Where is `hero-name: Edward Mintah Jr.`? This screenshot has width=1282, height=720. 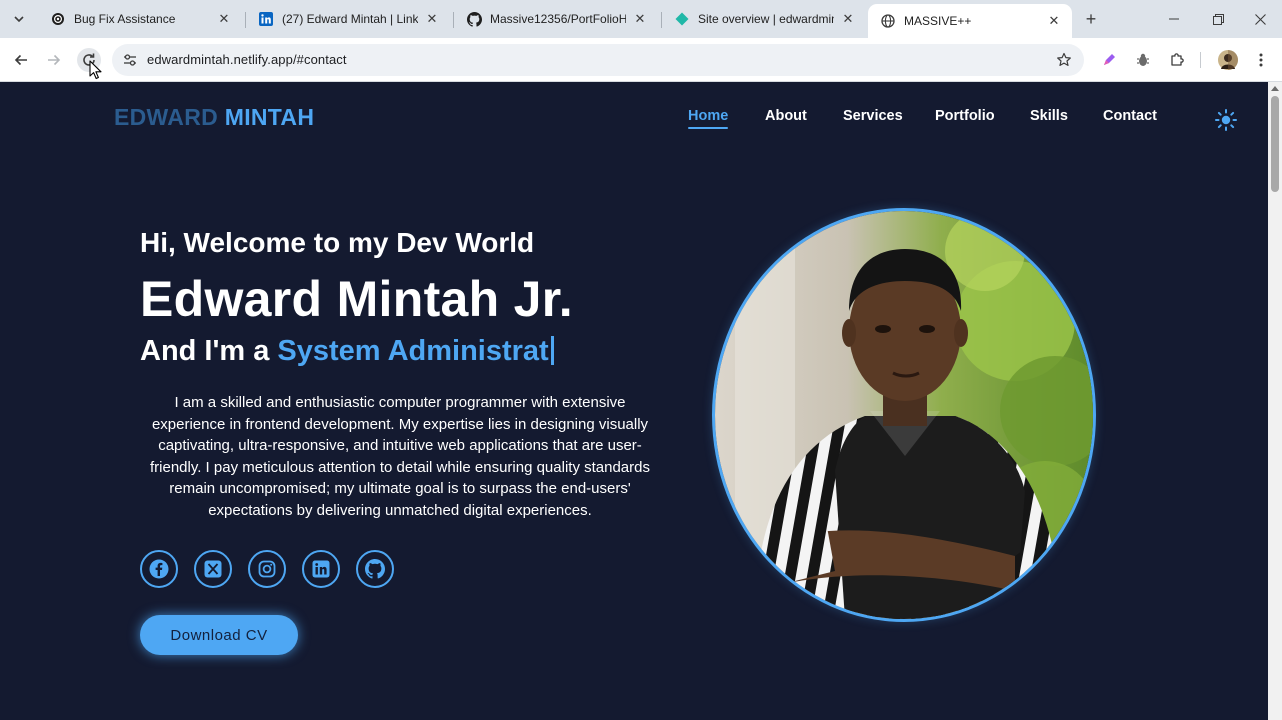
hero-name: Edward Mintah Jr. is located at coordinates (356, 299).